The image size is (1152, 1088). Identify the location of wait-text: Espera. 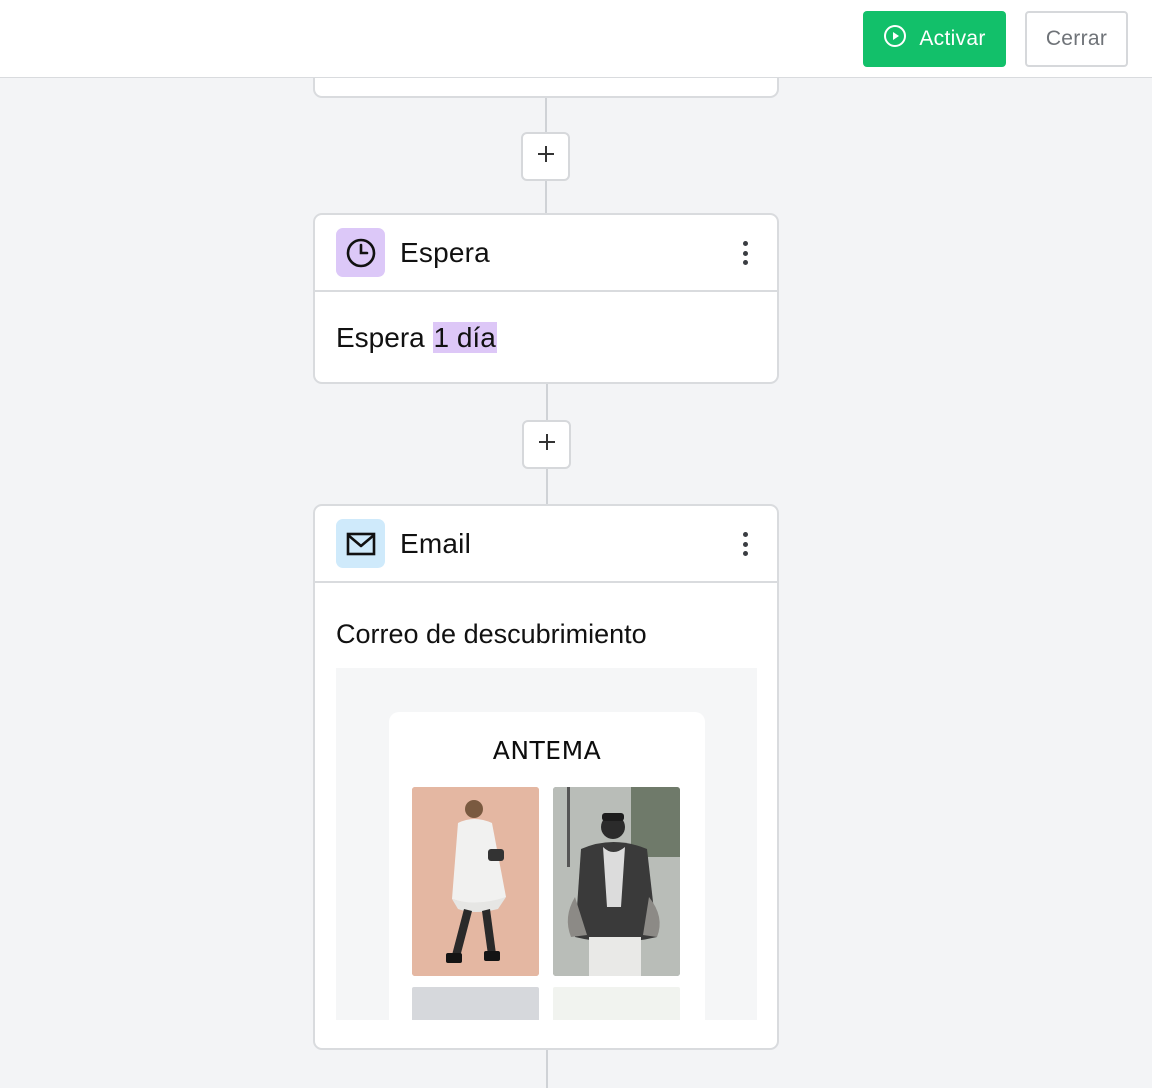
(380, 337).